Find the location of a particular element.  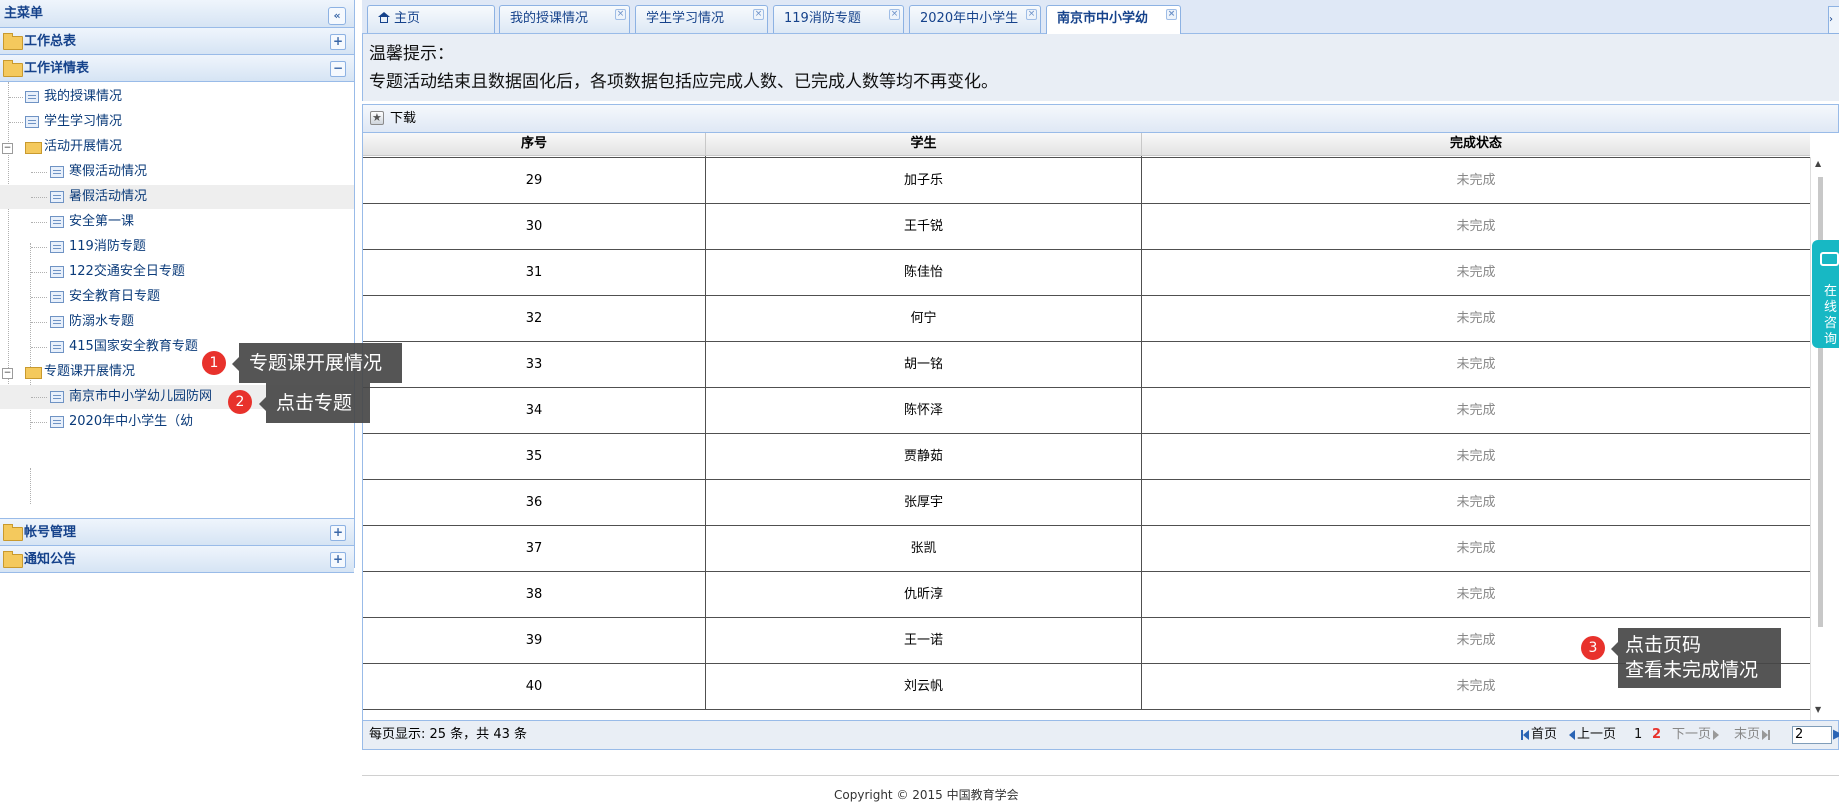

tree-item-fire-119: 119消防专题 is located at coordinates (177, 247).